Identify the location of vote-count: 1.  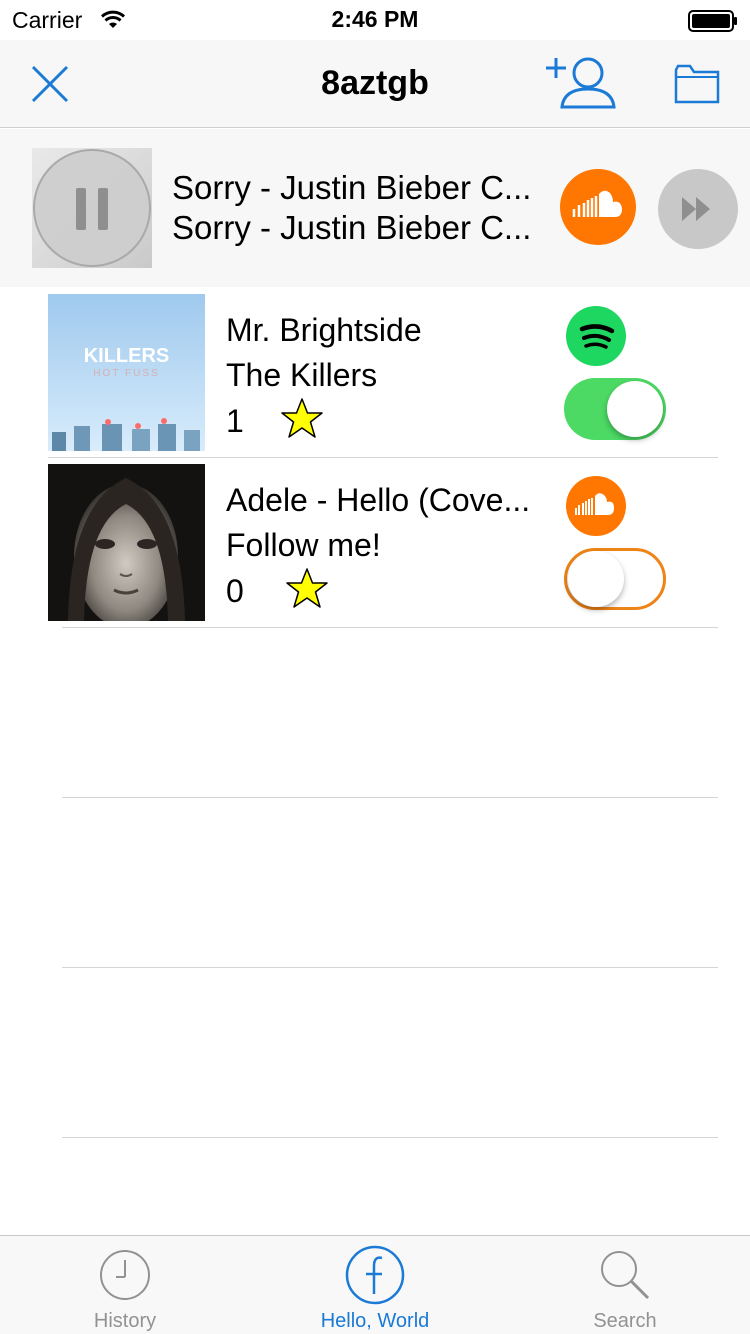
(235, 421).